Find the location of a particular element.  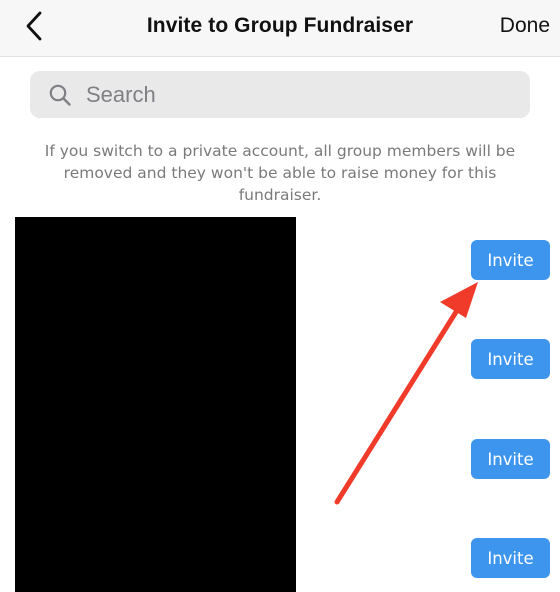

search-placeholder: Search is located at coordinates (121, 94).